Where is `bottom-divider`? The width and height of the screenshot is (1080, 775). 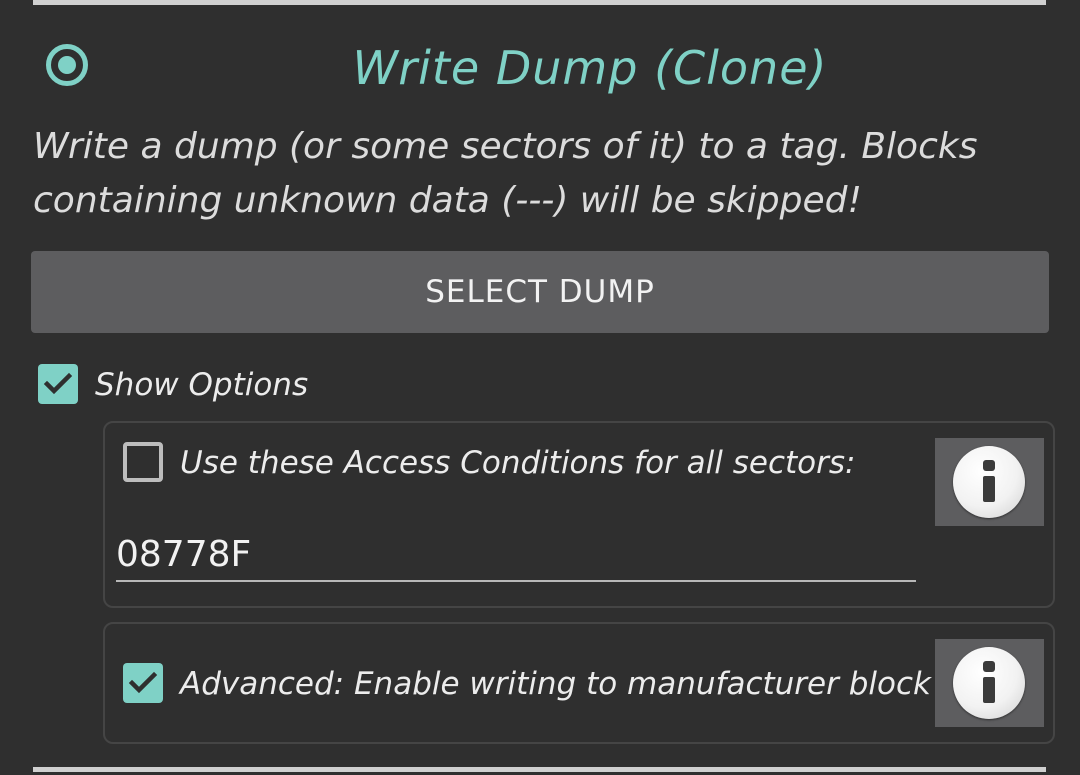
bottom-divider is located at coordinates (539, 769).